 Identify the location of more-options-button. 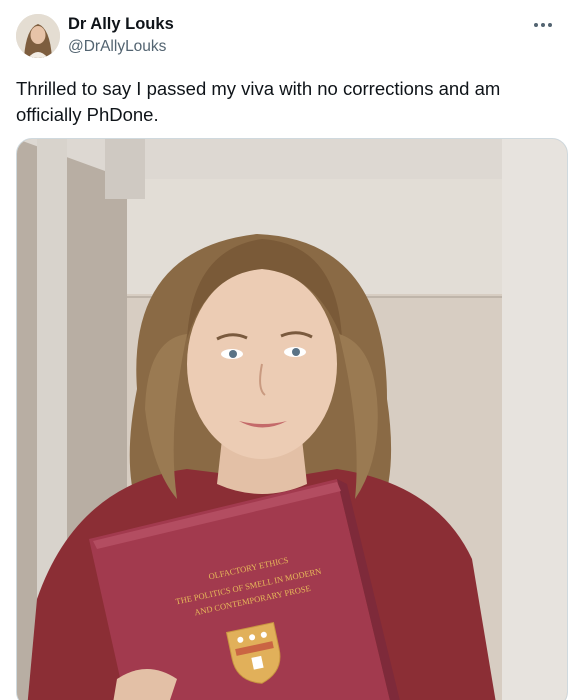
(543, 25).